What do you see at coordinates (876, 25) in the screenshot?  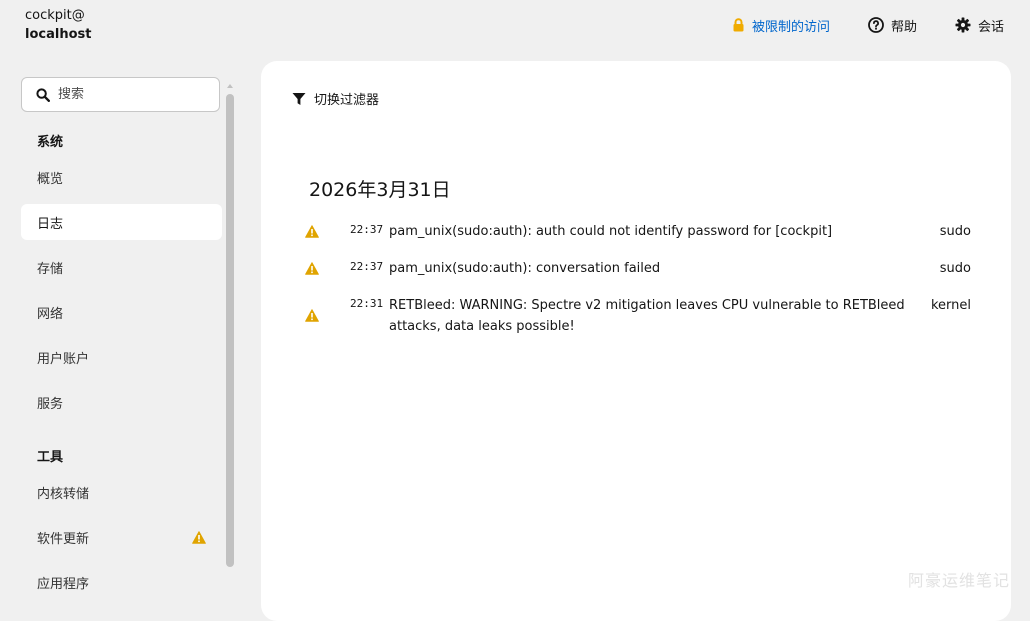 I see `help-icon` at bounding box center [876, 25].